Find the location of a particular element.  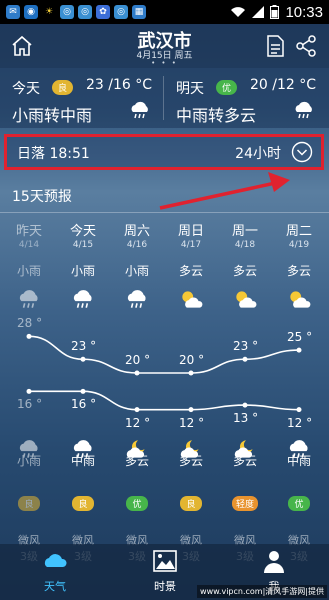

notification-app-icon: ▦ is located at coordinates (139, 12).